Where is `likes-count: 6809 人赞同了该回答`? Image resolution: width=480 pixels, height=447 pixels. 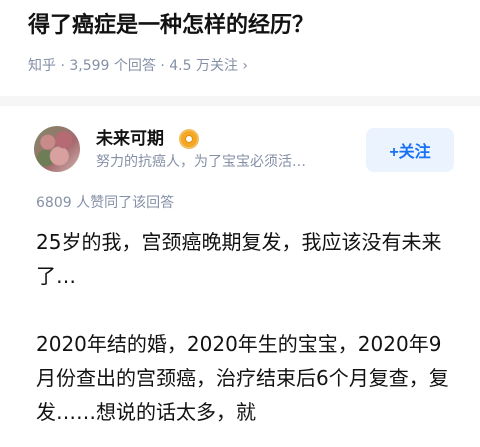
likes-count: 6809 人赞同了该回答 is located at coordinates (105, 203).